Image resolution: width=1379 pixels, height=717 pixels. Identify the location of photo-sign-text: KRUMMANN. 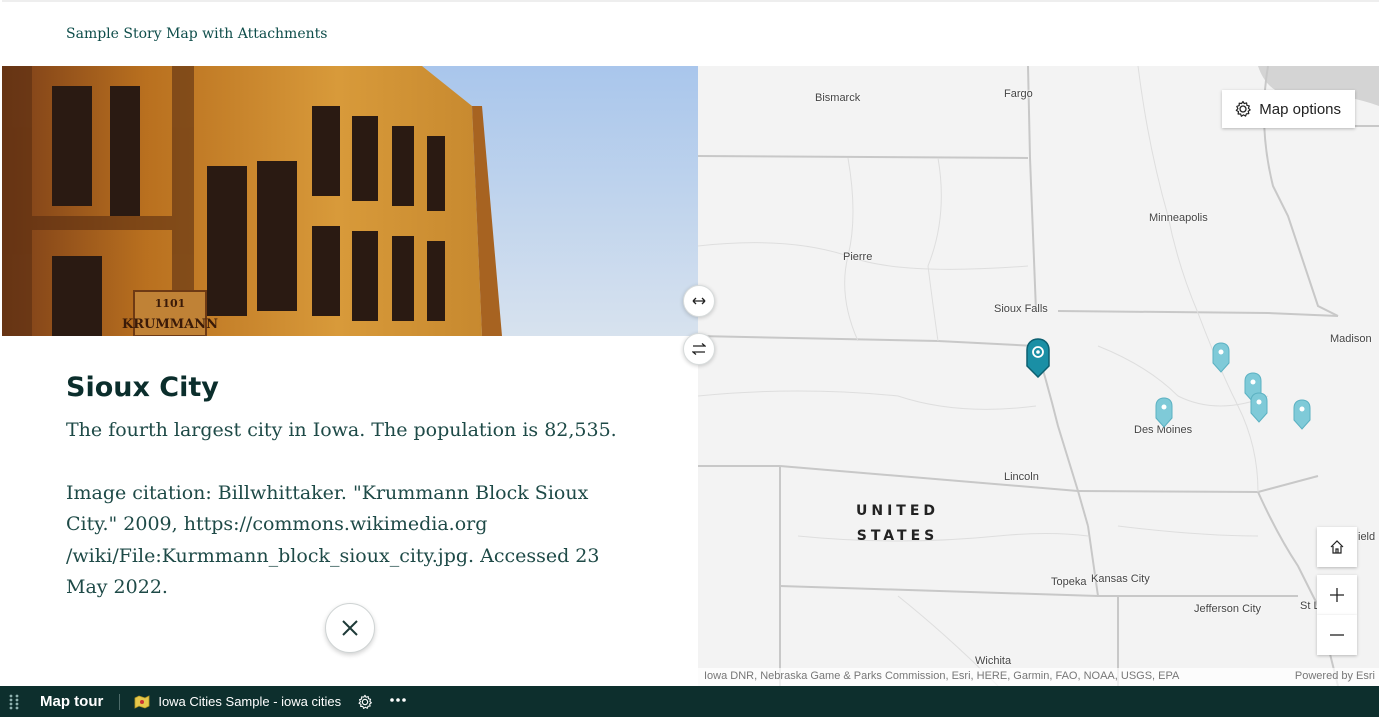
(170, 324).